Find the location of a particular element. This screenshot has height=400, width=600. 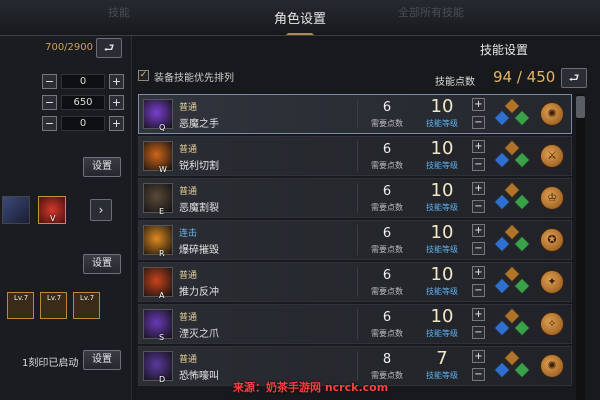

stat-stepper-1: − 0 + is located at coordinates (84, 82).